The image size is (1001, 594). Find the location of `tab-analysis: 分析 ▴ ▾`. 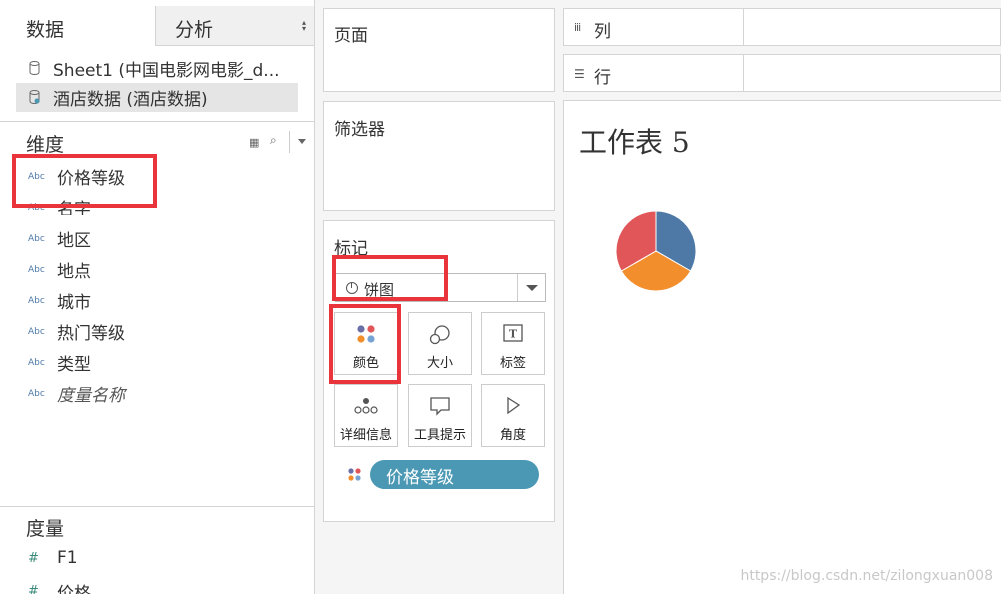

tab-analysis: 分析 ▴ ▾ is located at coordinates (234, 26).